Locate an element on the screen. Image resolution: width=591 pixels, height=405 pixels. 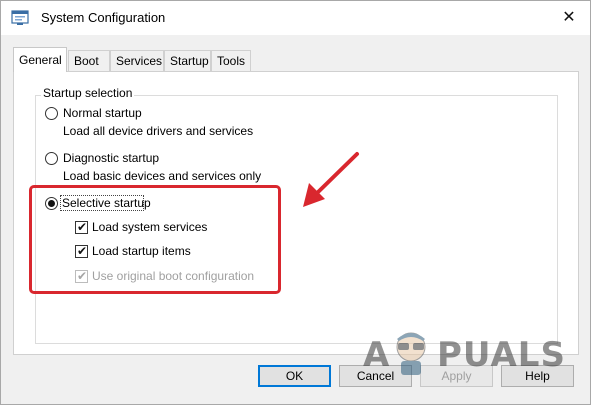
ok-button: OK is located at coordinates (294, 376).